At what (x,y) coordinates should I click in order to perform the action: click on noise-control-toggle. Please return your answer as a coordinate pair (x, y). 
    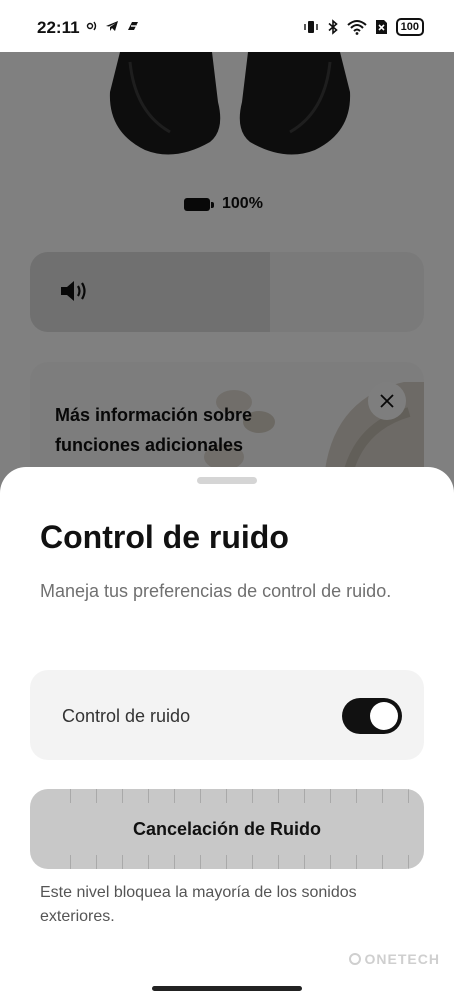
    Looking at the image, I should click on (372, 716).